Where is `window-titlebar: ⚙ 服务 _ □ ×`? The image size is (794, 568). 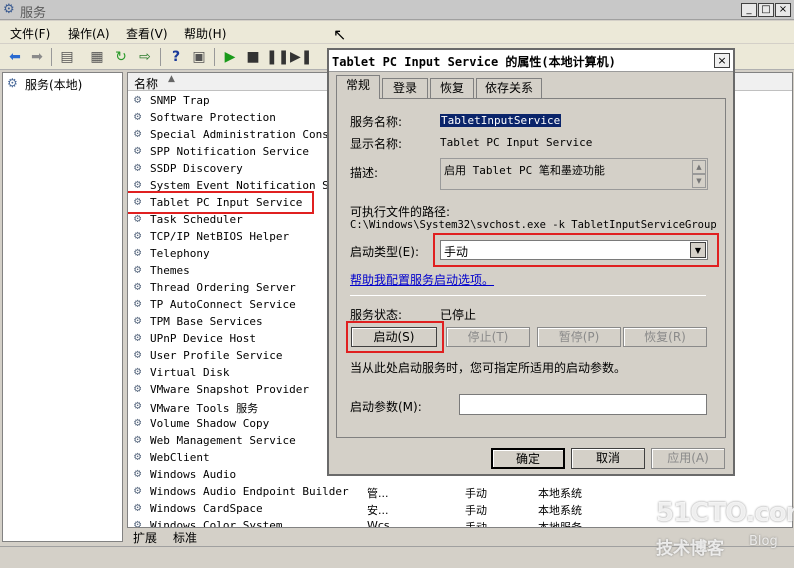 window-titlebar: ⚙ 服务 _ □ × is located at coordinates (397, 10).